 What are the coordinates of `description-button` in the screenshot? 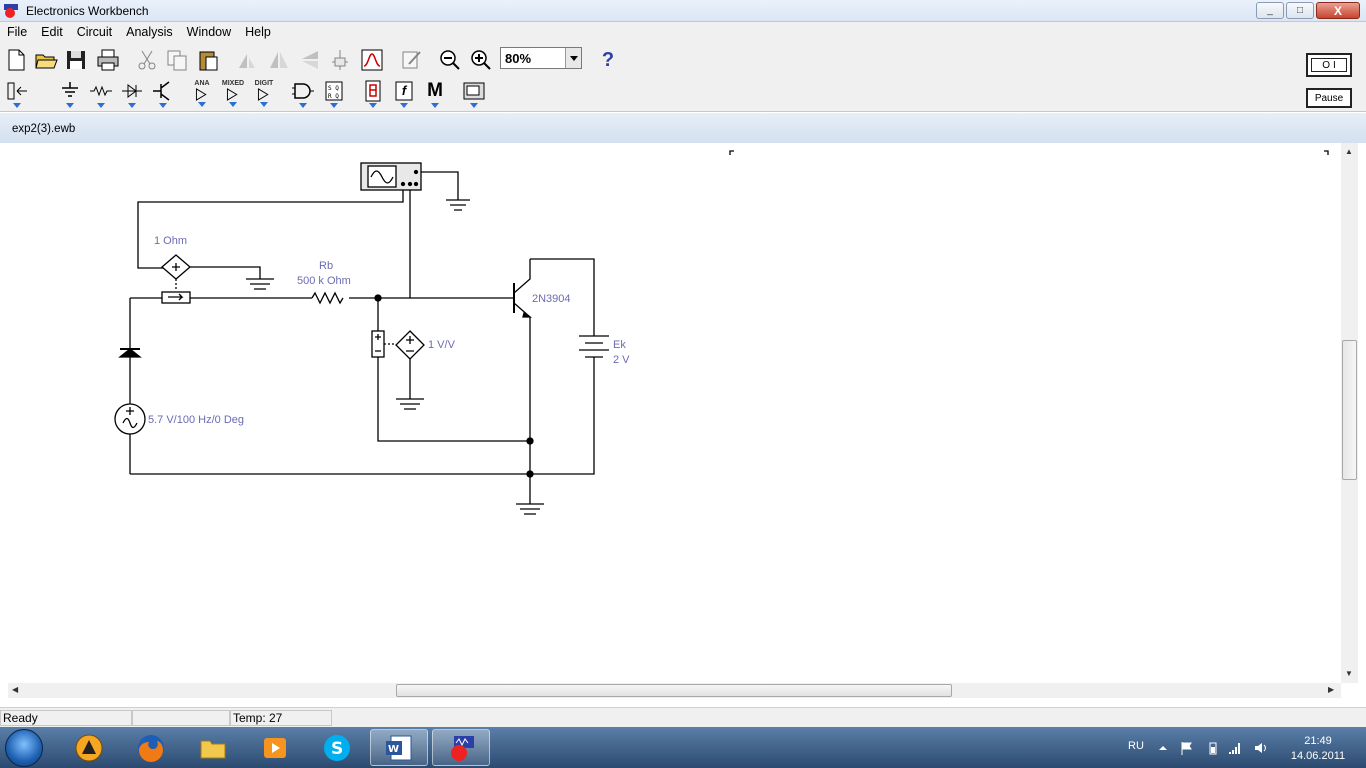 It's located at (411, 60).